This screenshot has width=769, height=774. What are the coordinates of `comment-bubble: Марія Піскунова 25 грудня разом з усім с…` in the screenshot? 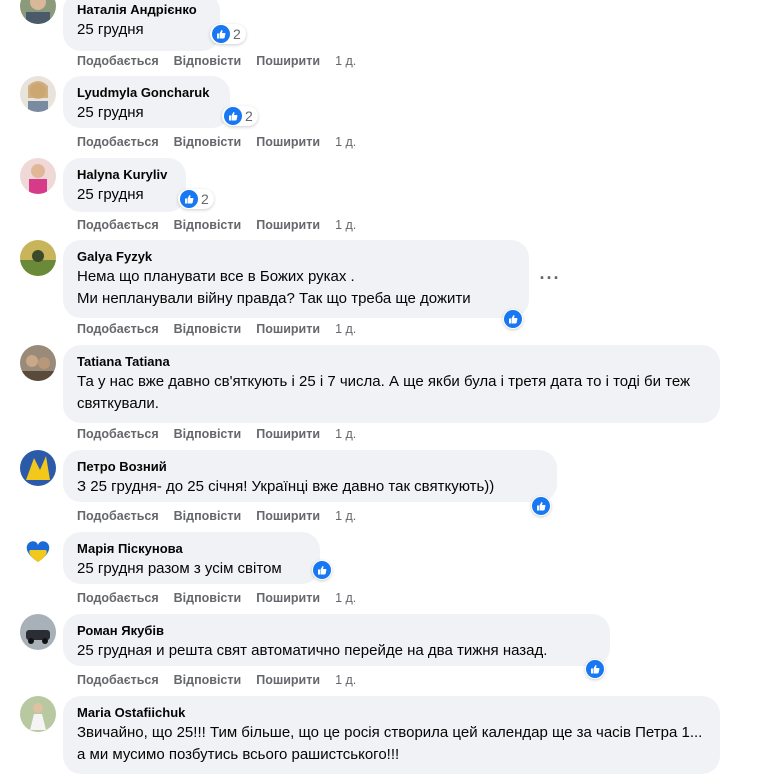 It's located at (191, 558).